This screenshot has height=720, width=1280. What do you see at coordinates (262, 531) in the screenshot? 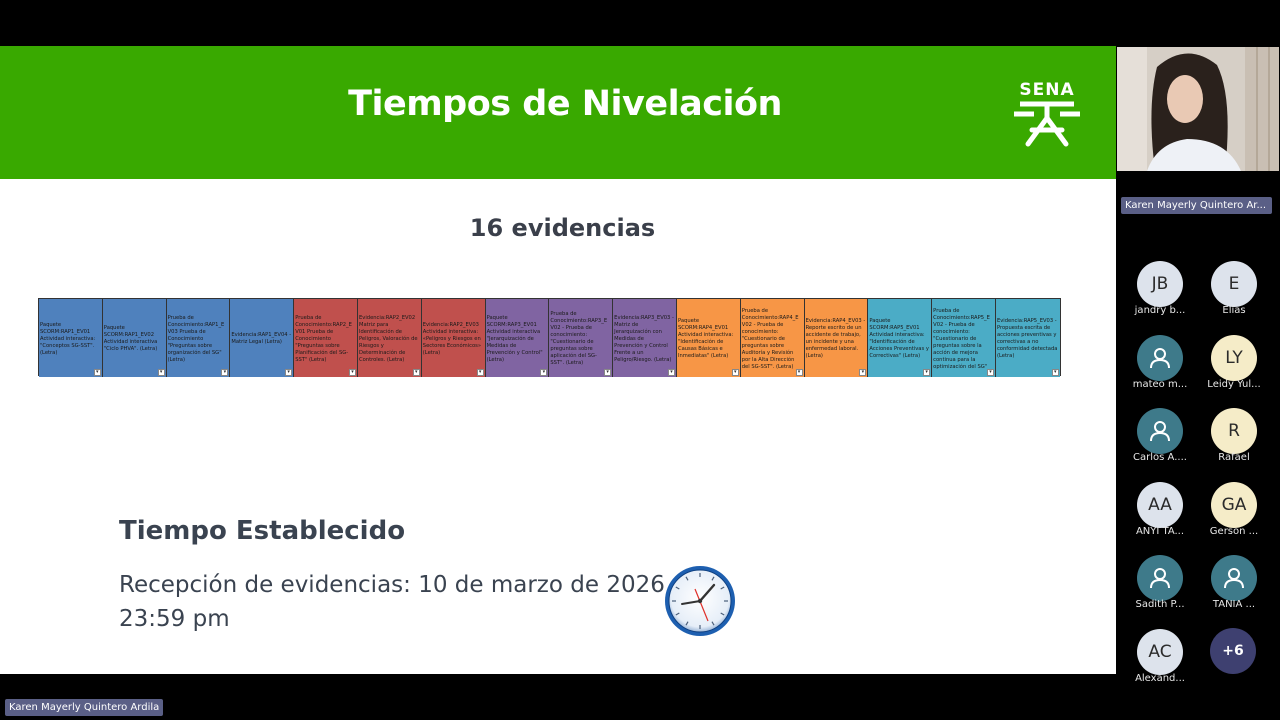
I see `section-title: Tiempo Establecido` at bounding box center [262, 531].